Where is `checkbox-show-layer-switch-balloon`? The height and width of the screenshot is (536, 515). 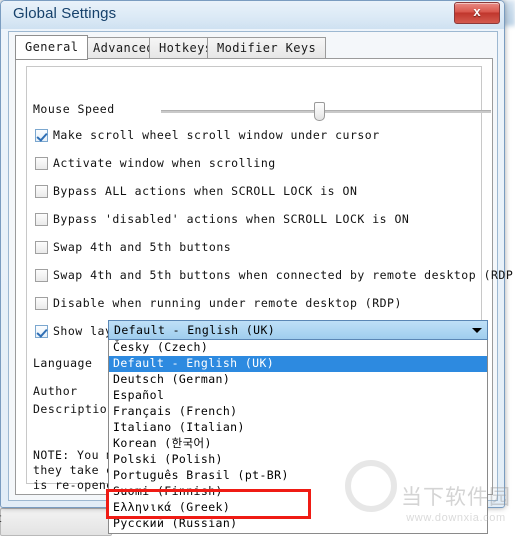 checkbox-show-layer-switch-balloon is located at coordinates (41, 331).